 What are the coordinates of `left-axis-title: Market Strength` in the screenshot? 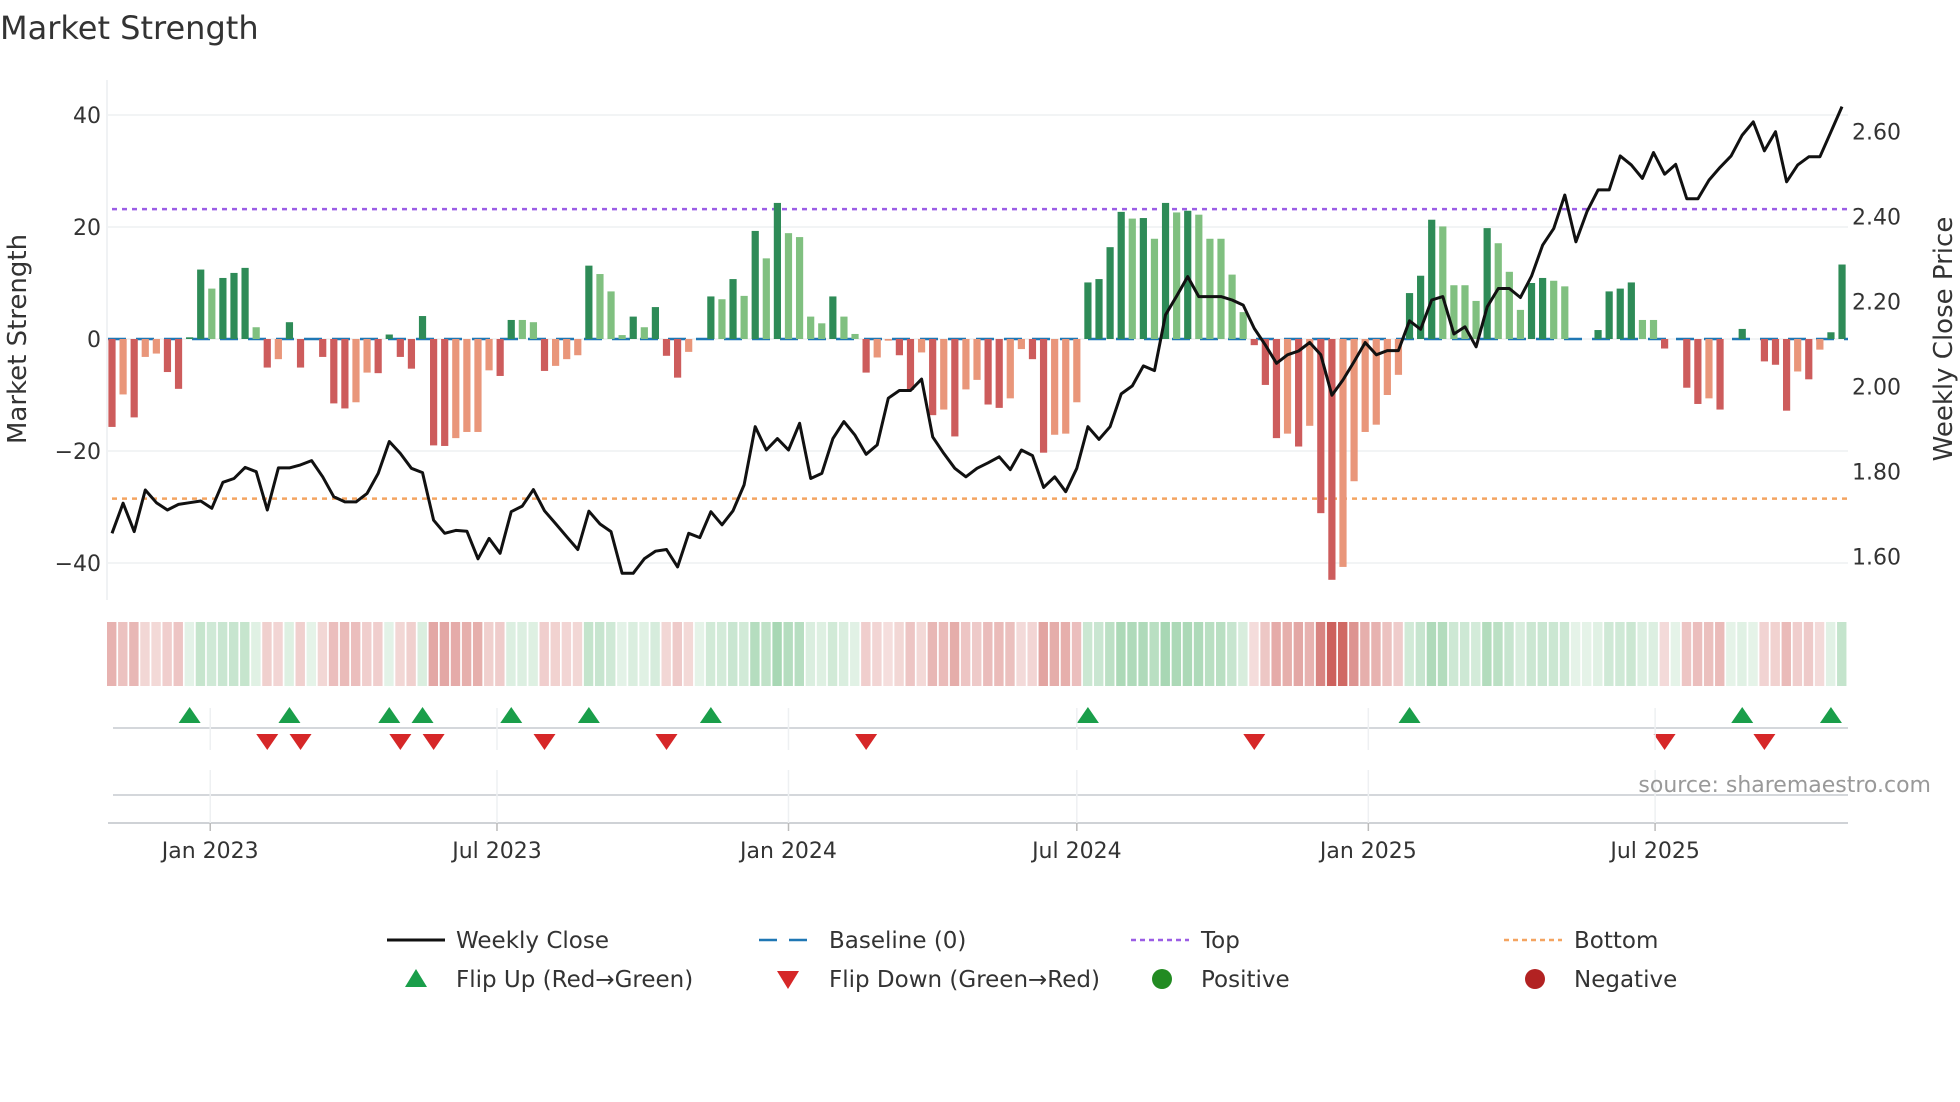 It's located at (18, 339).